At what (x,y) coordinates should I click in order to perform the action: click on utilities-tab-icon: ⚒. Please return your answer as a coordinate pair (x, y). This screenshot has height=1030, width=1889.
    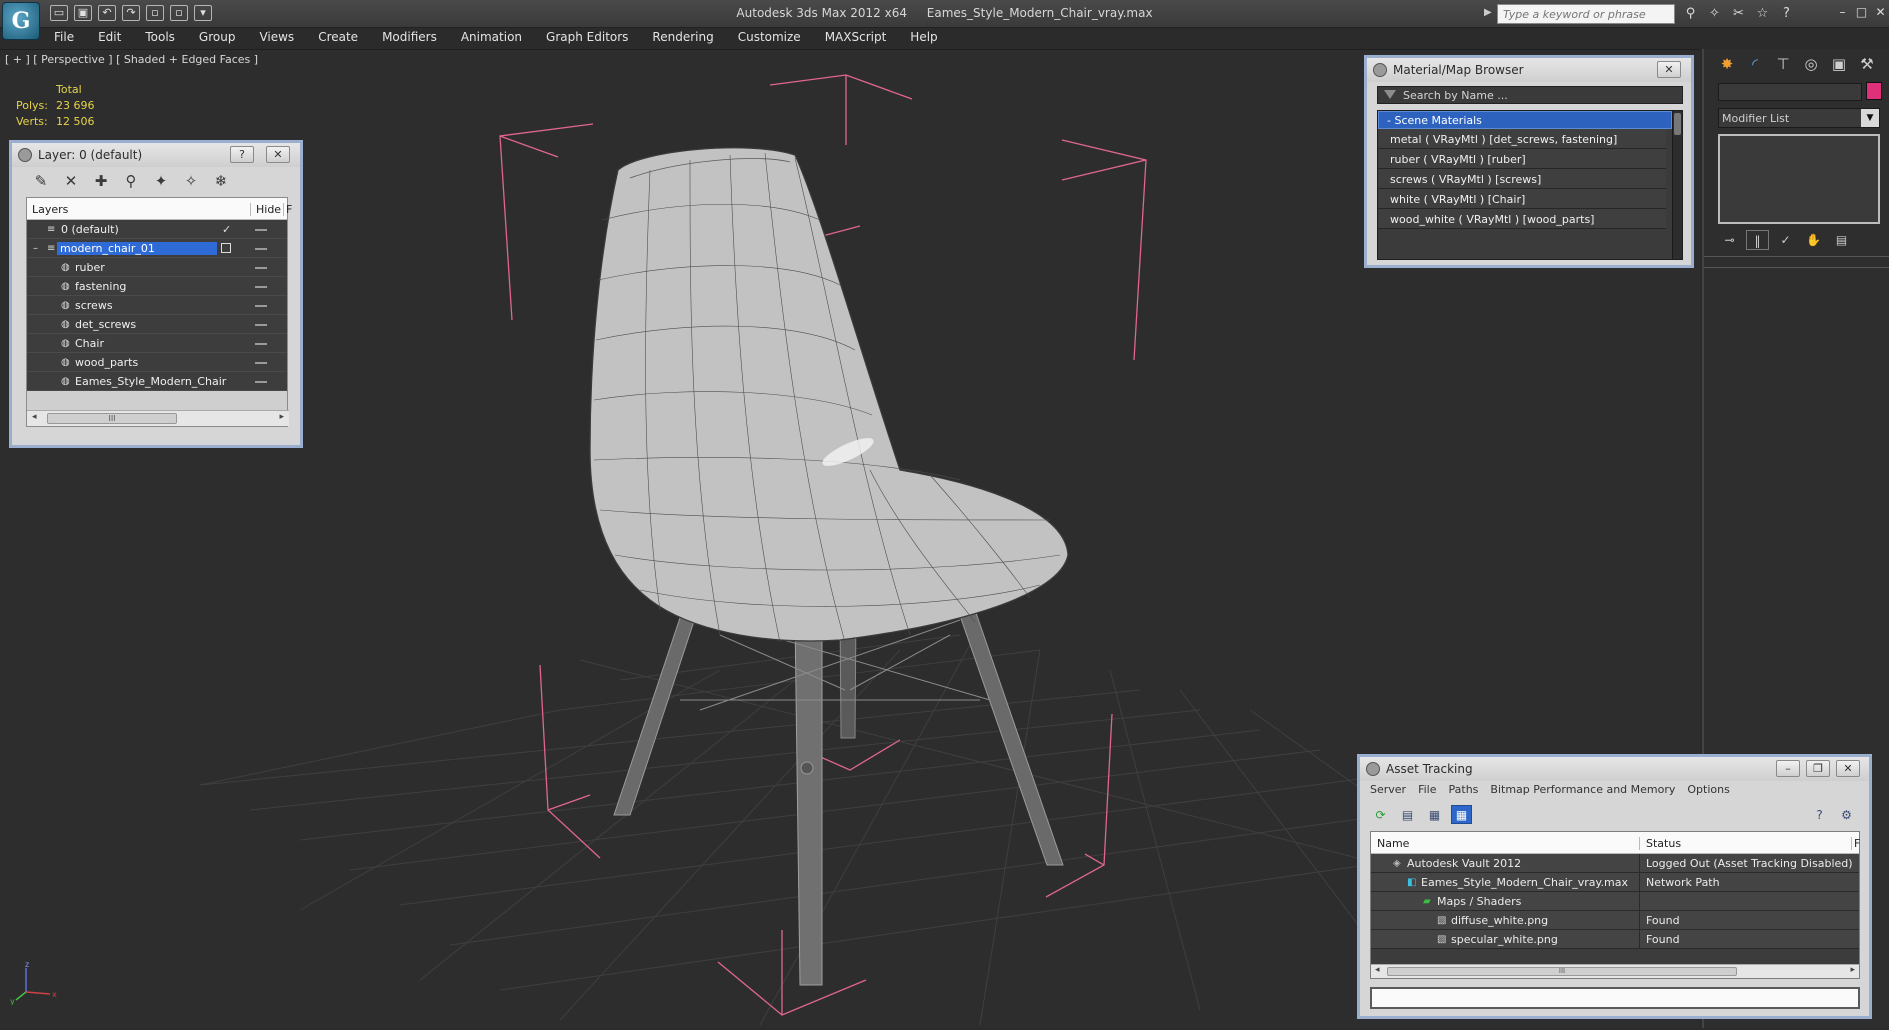
    Looking at the image, I should click on (1867, 64).